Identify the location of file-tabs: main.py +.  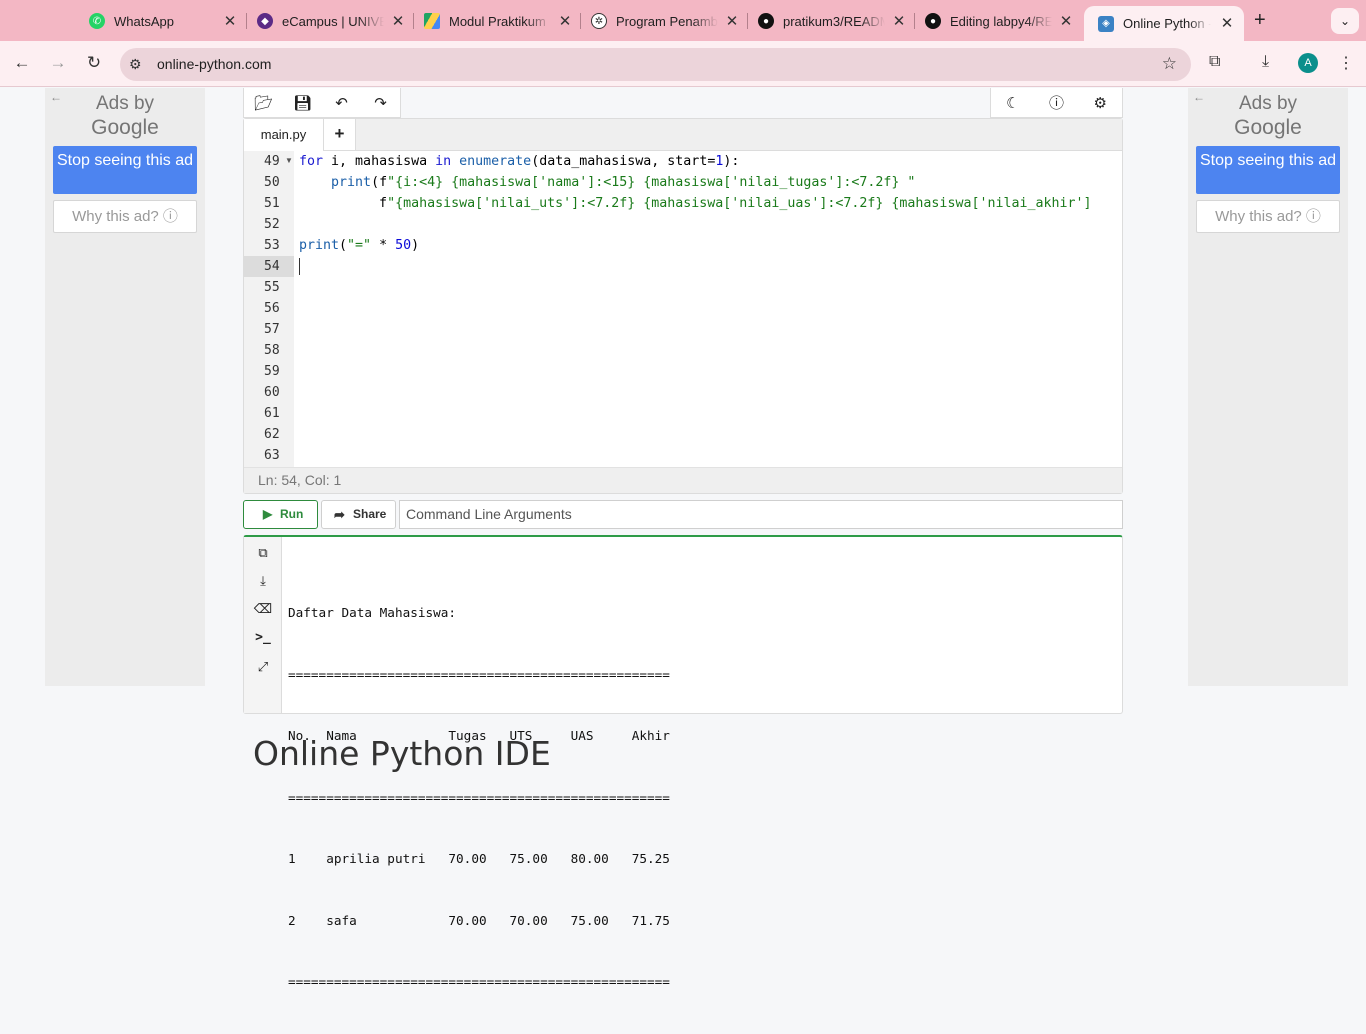
(683, 135).